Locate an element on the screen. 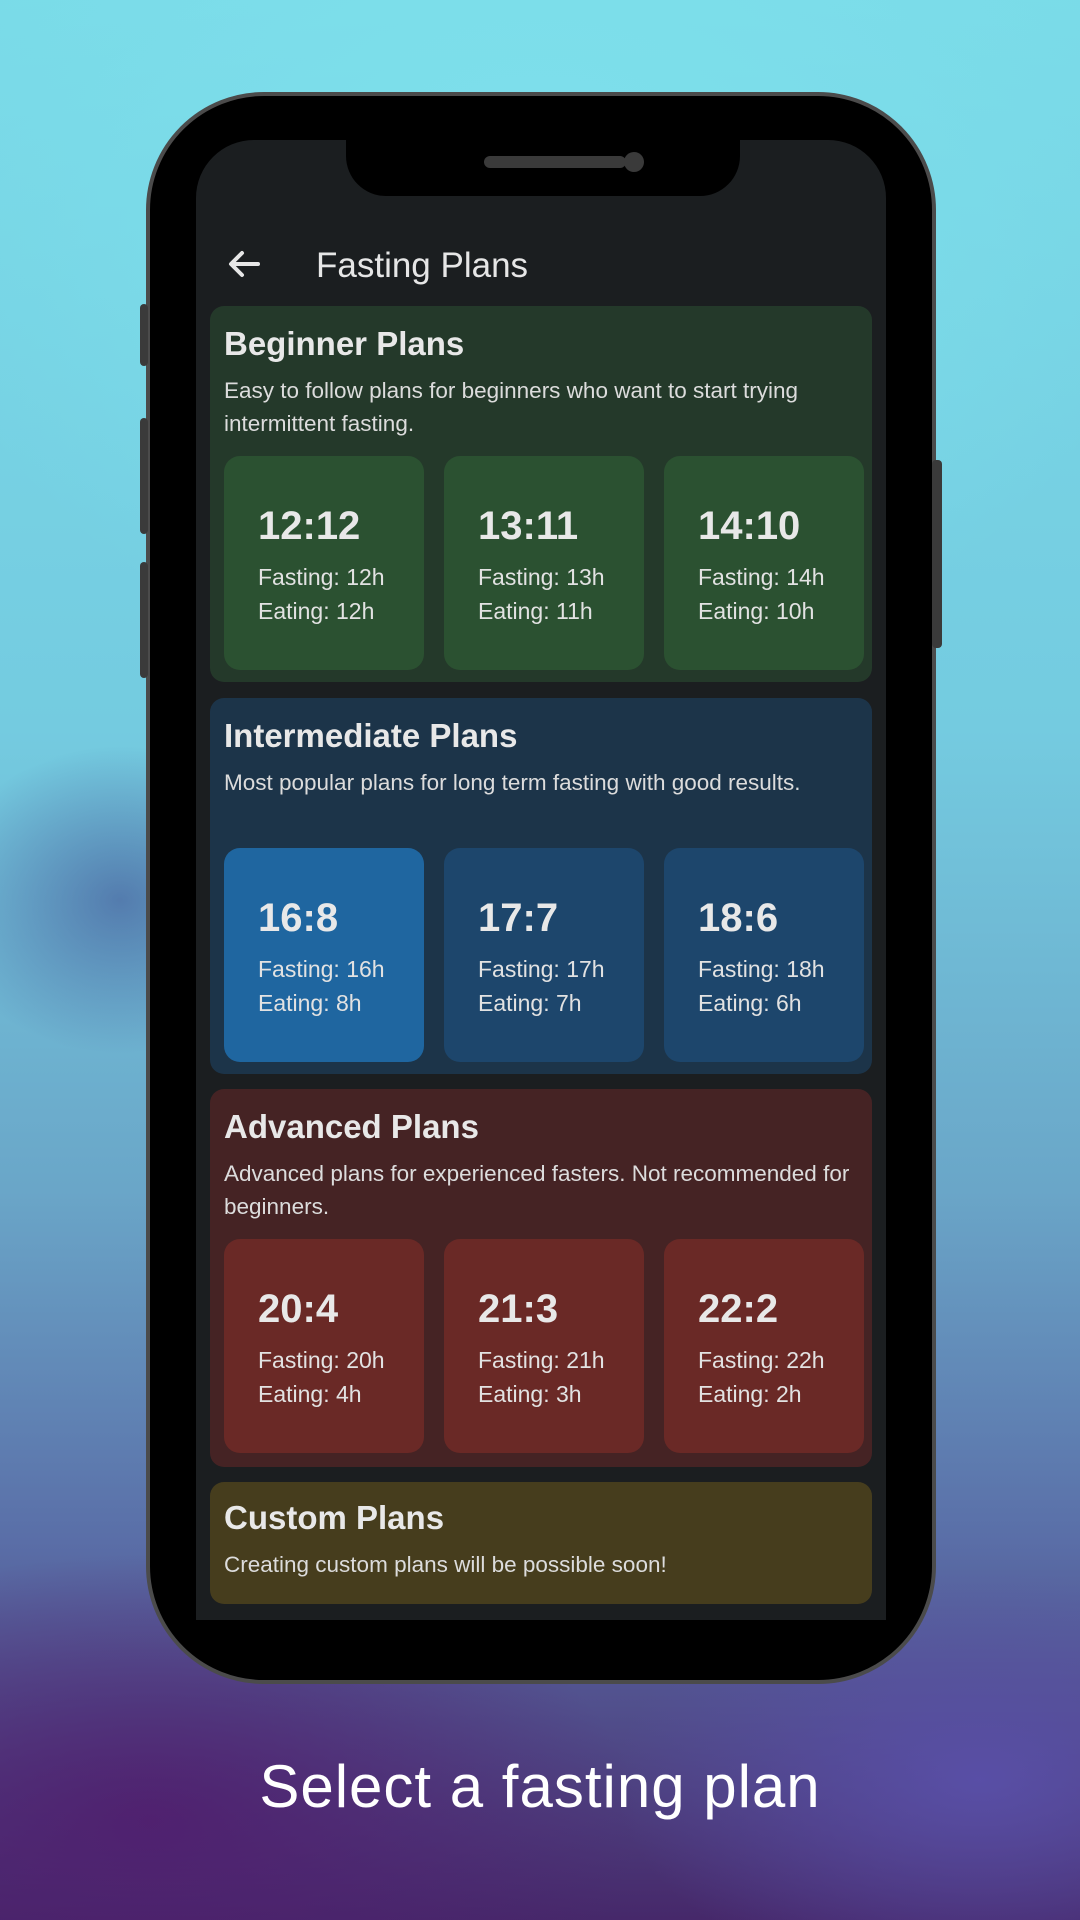  speaker-grille is located at coordinates (555, 162).